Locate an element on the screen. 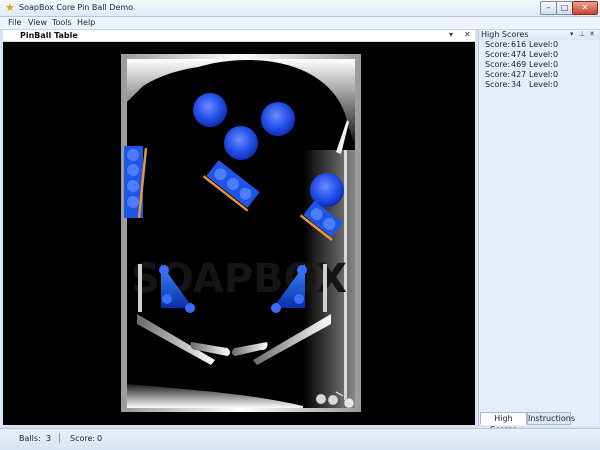 This screenshot has width=600, height=450. menu-help: Help is located at coordinates (86, 22).